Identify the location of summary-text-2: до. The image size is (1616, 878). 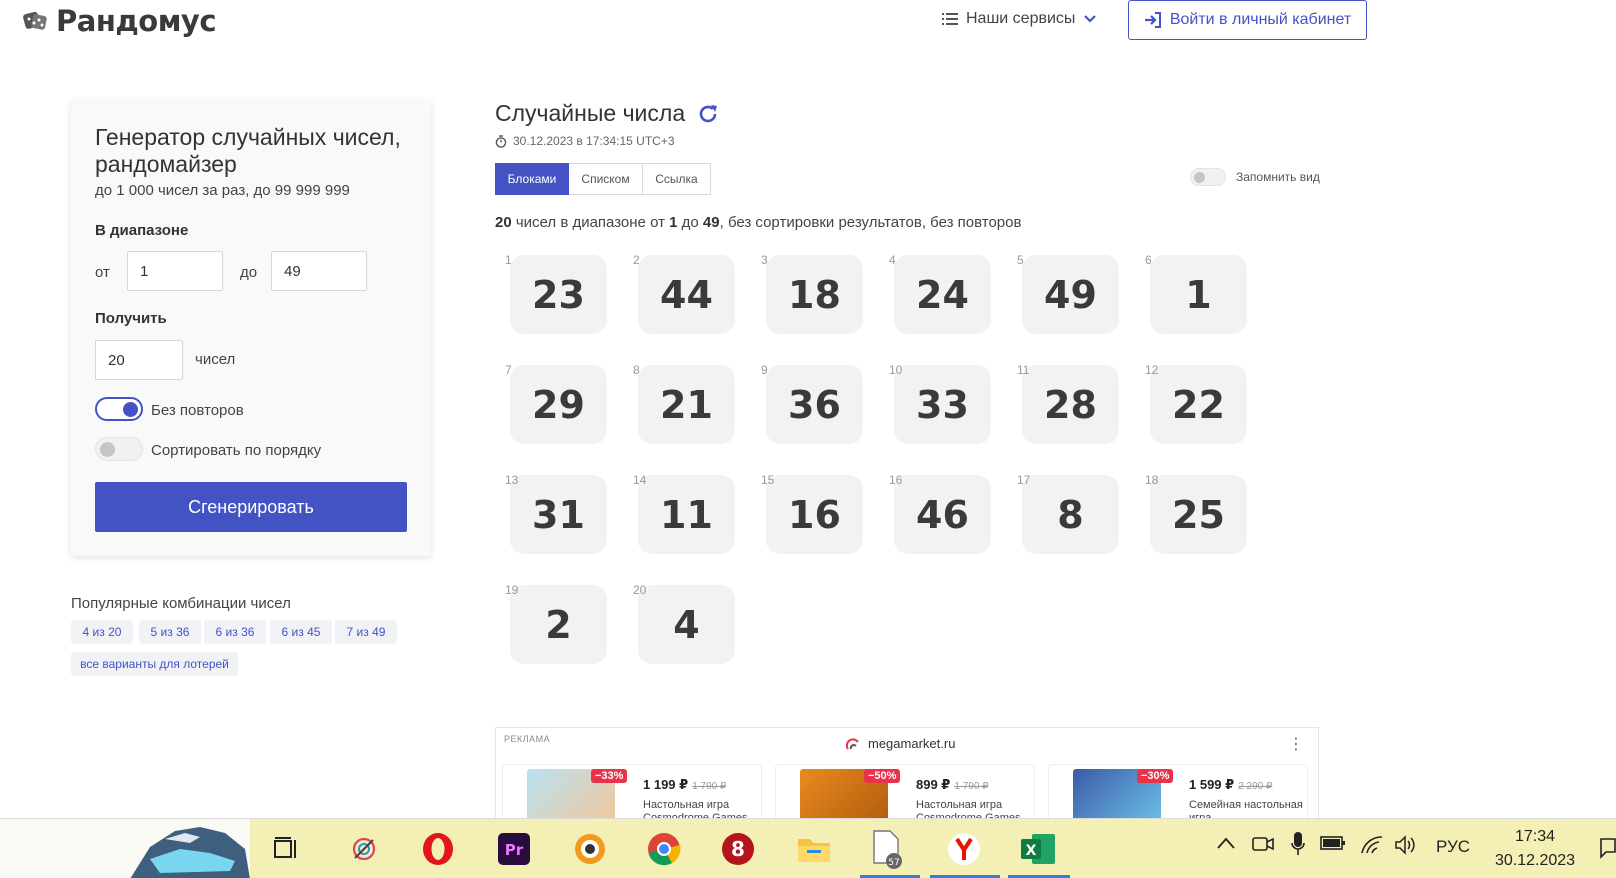
(690, 222).